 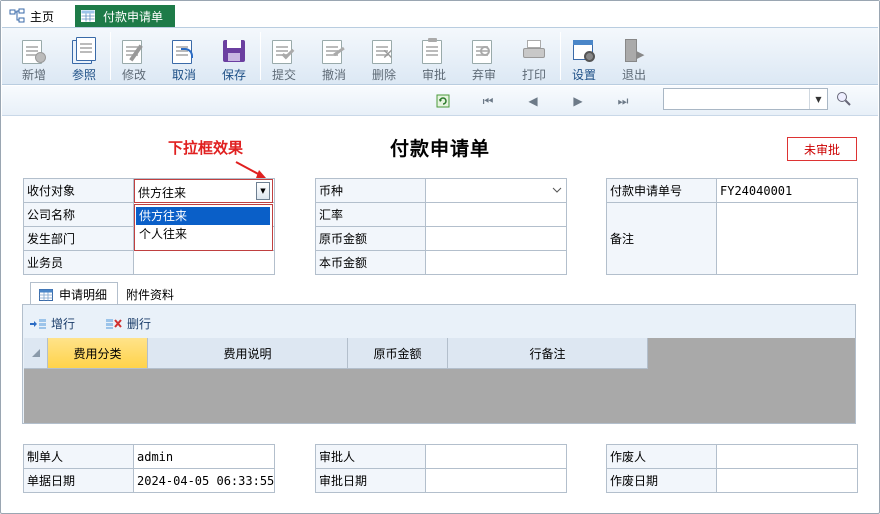 I want to click on footer-form-right: 作废人 作废日期, so click(x=732, y=468).